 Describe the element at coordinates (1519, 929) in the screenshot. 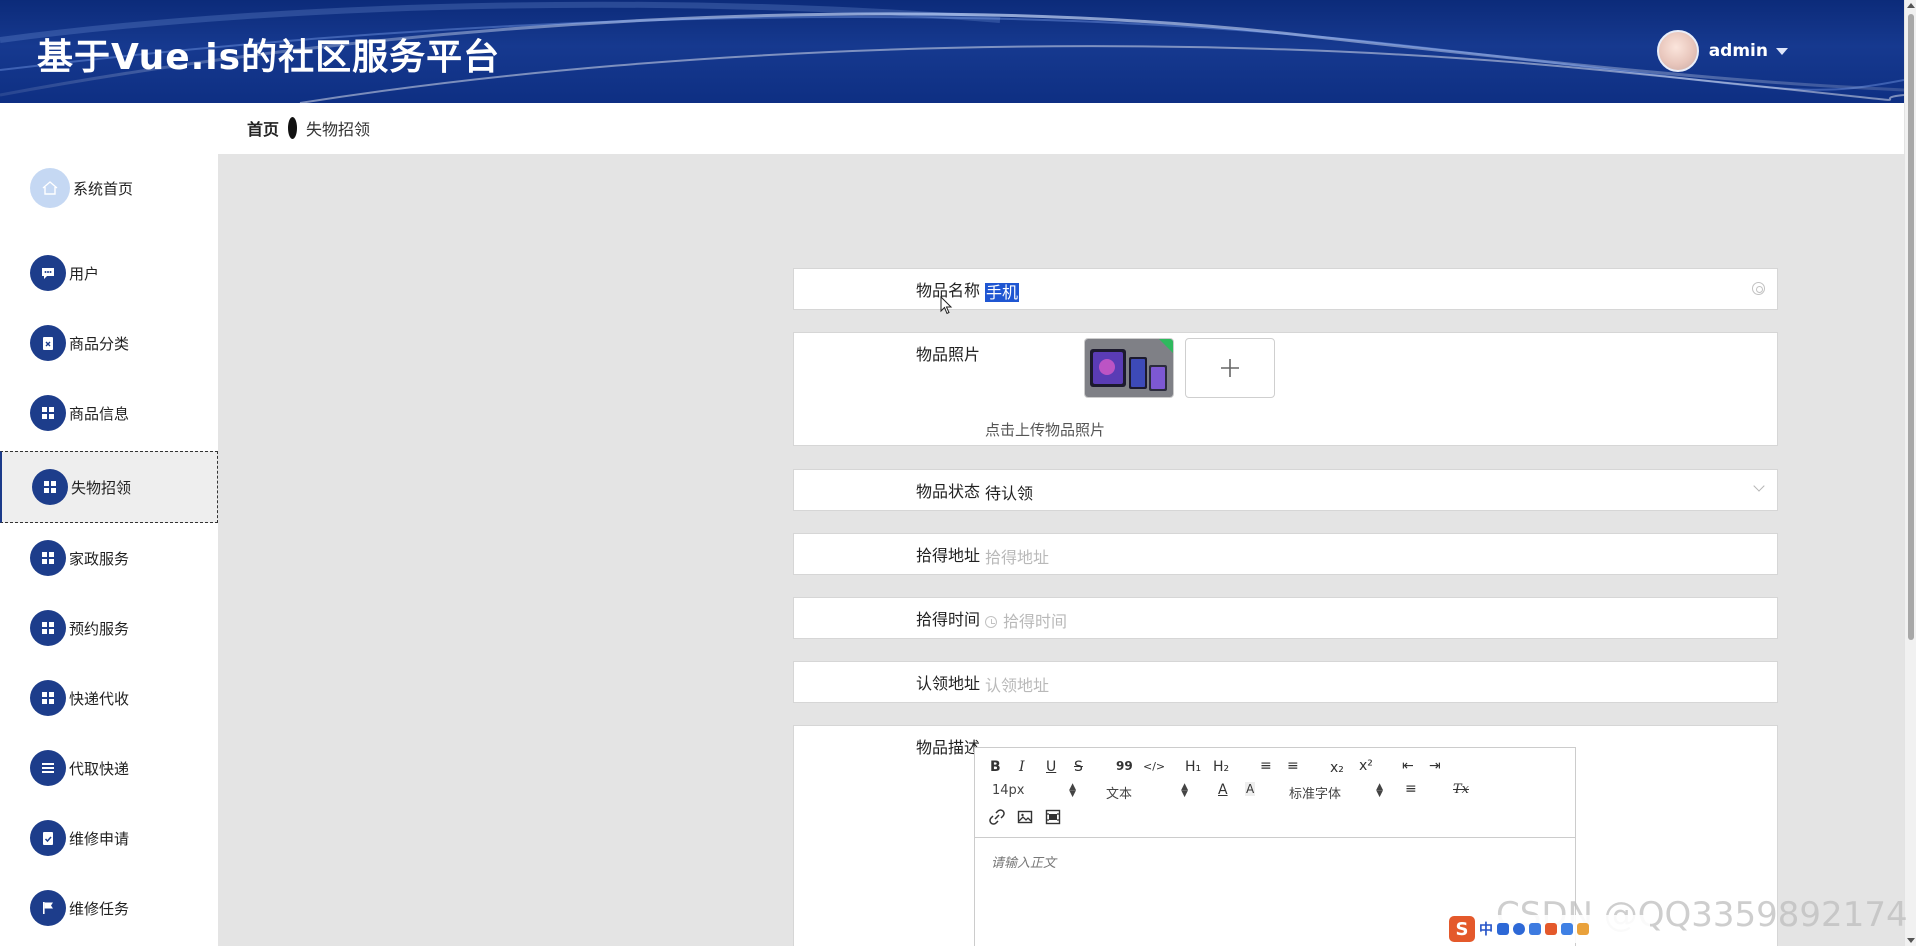

I see `microphone-icon` at that location.